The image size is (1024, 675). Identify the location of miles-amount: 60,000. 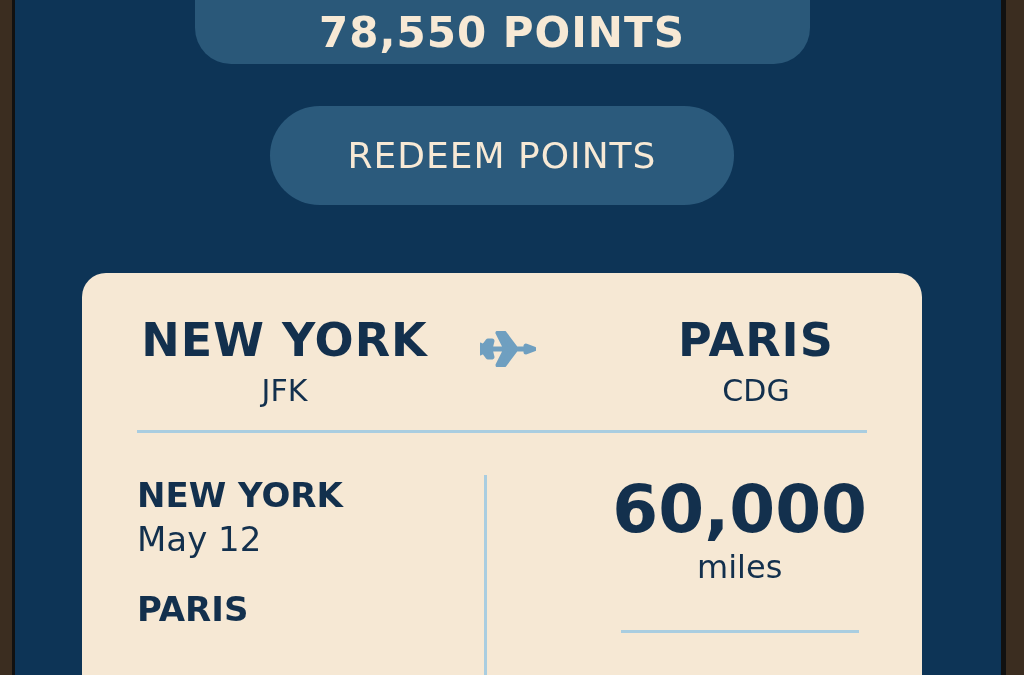
(739, 509).